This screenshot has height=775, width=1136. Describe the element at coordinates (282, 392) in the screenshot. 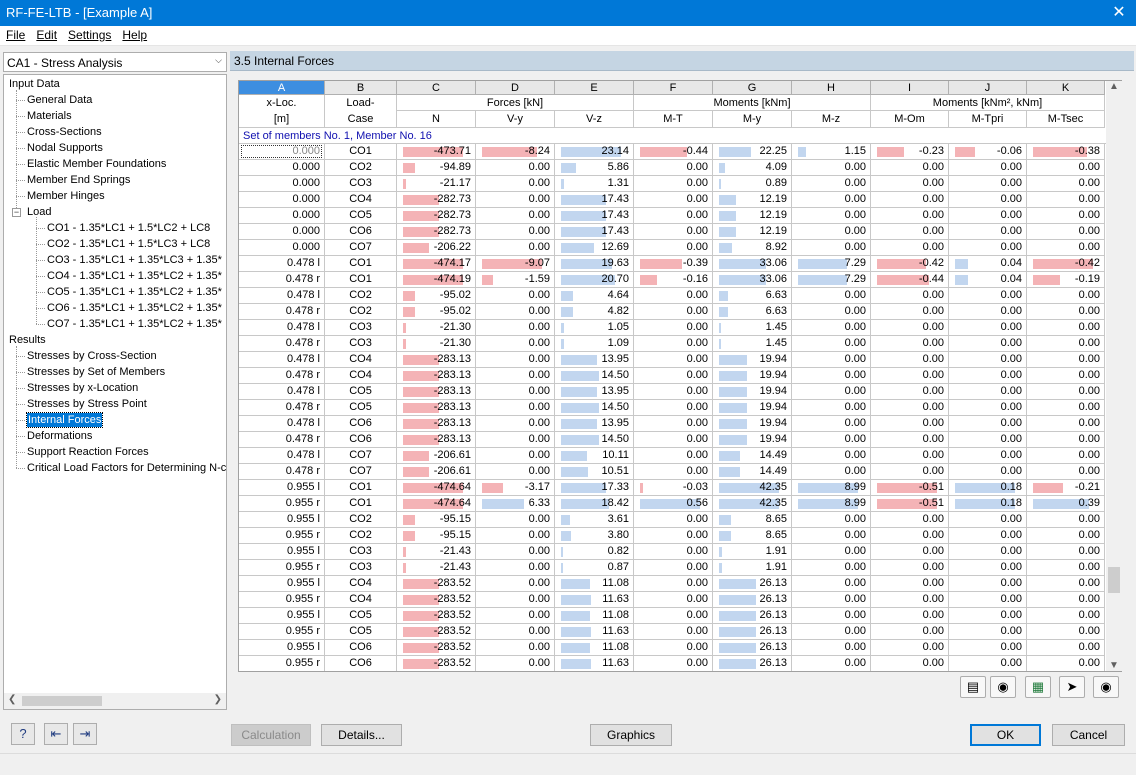

I see `table-cell-a: 0.478 l` at that location.